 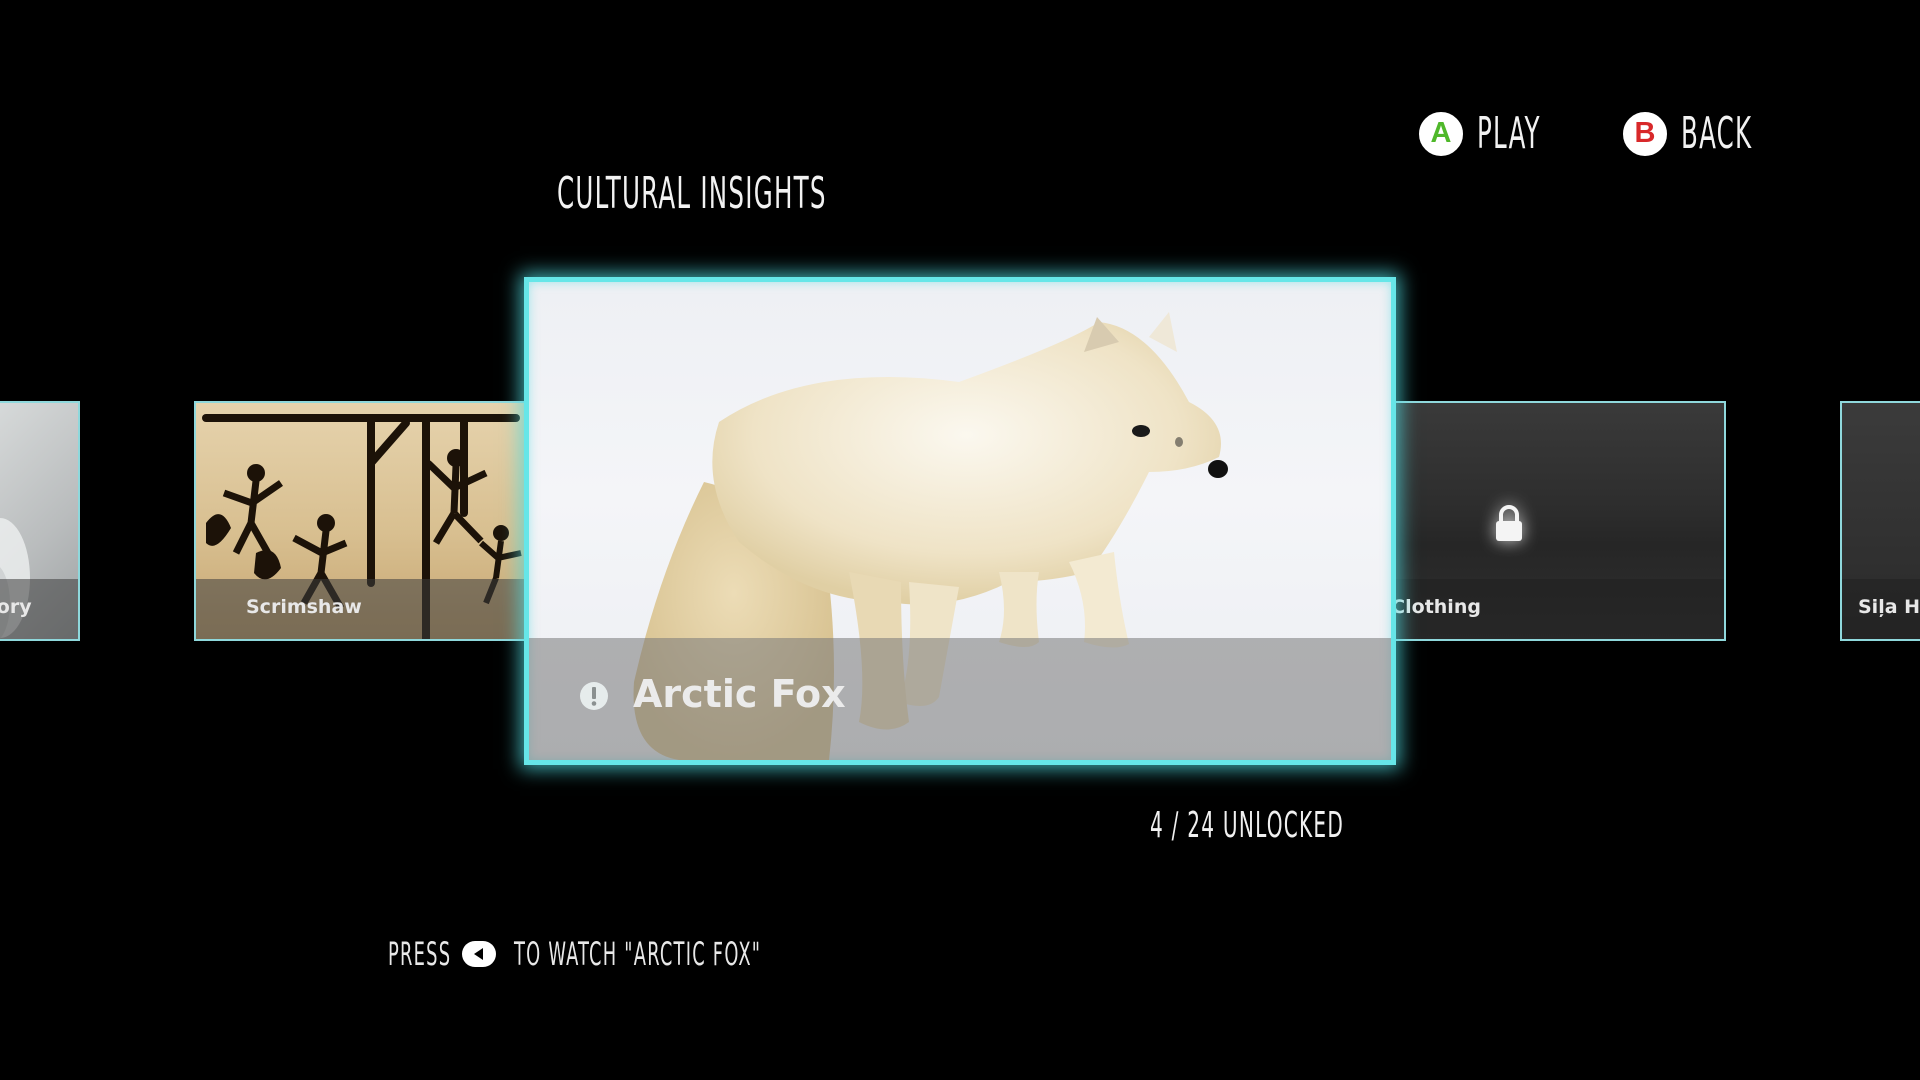 I want to click on a-button-glyph: A, so click(x=1441, y=133).